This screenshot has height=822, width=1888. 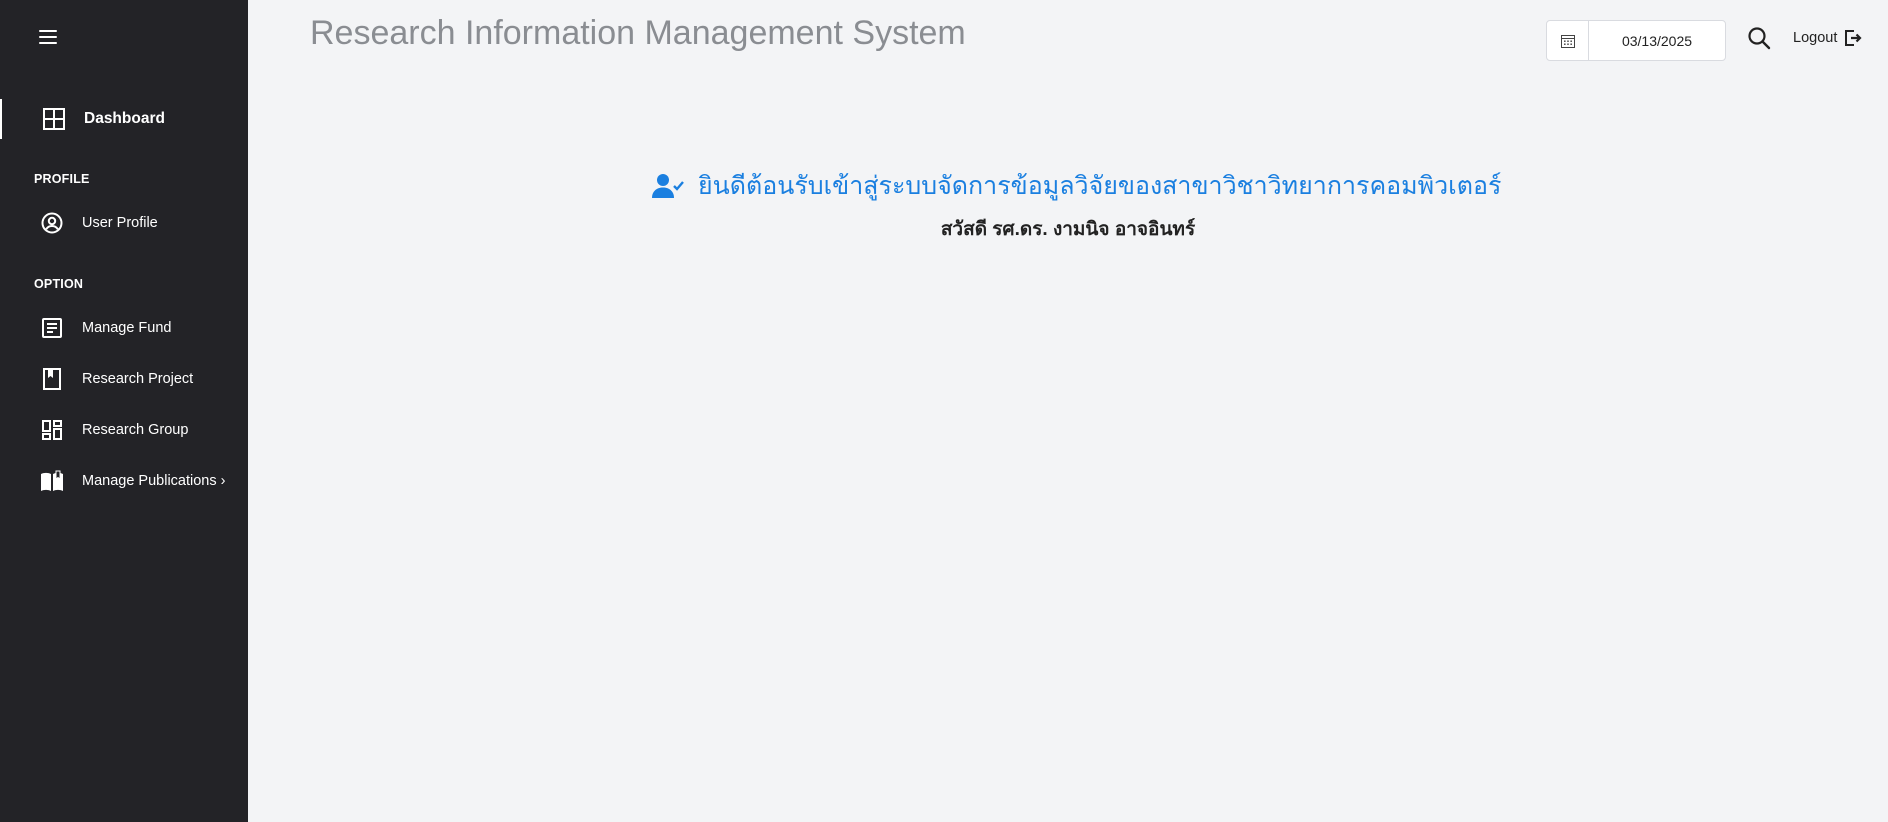 I want to click on search-icon, so click(x=1759, y=38).